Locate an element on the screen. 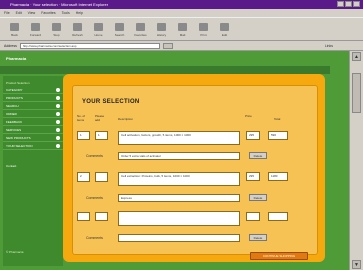 This screenshot has width=363, height=270. home-button: Home is located at coordinates (98, 27).